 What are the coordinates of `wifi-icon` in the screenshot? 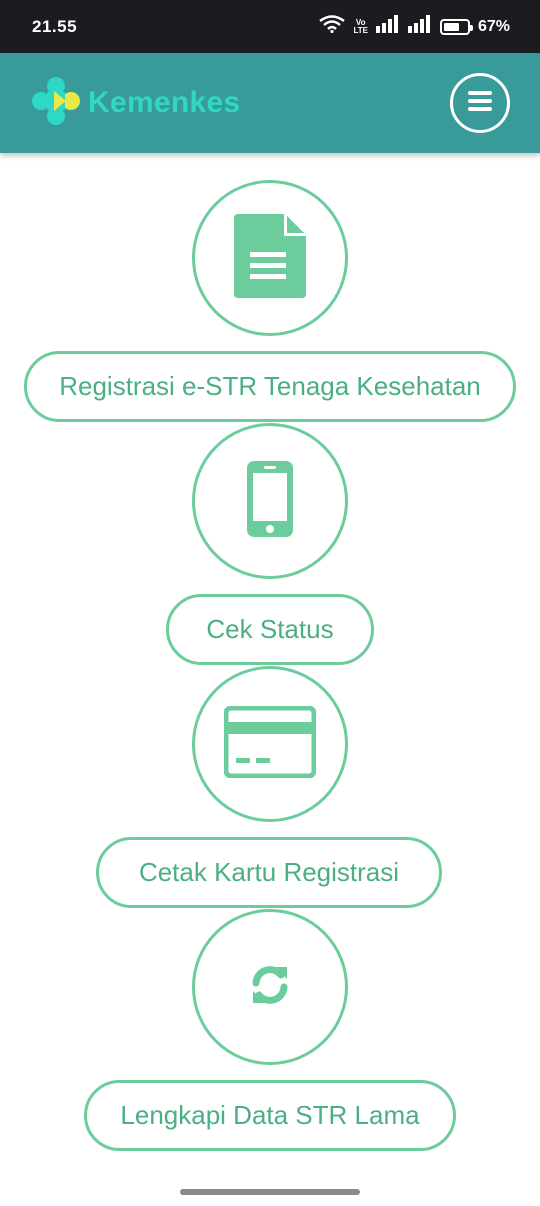 It's located at (332, 26).